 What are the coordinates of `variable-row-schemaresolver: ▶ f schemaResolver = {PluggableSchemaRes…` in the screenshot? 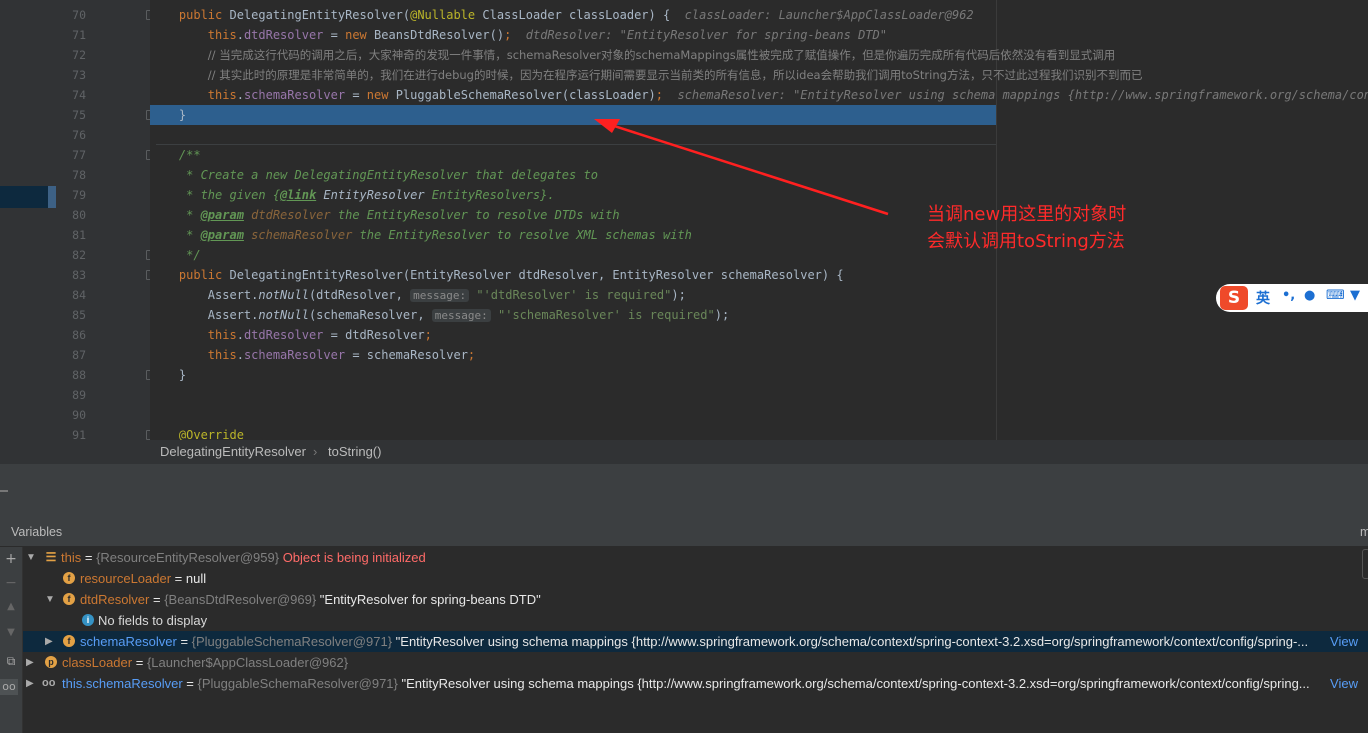 It's located at (695, 641).